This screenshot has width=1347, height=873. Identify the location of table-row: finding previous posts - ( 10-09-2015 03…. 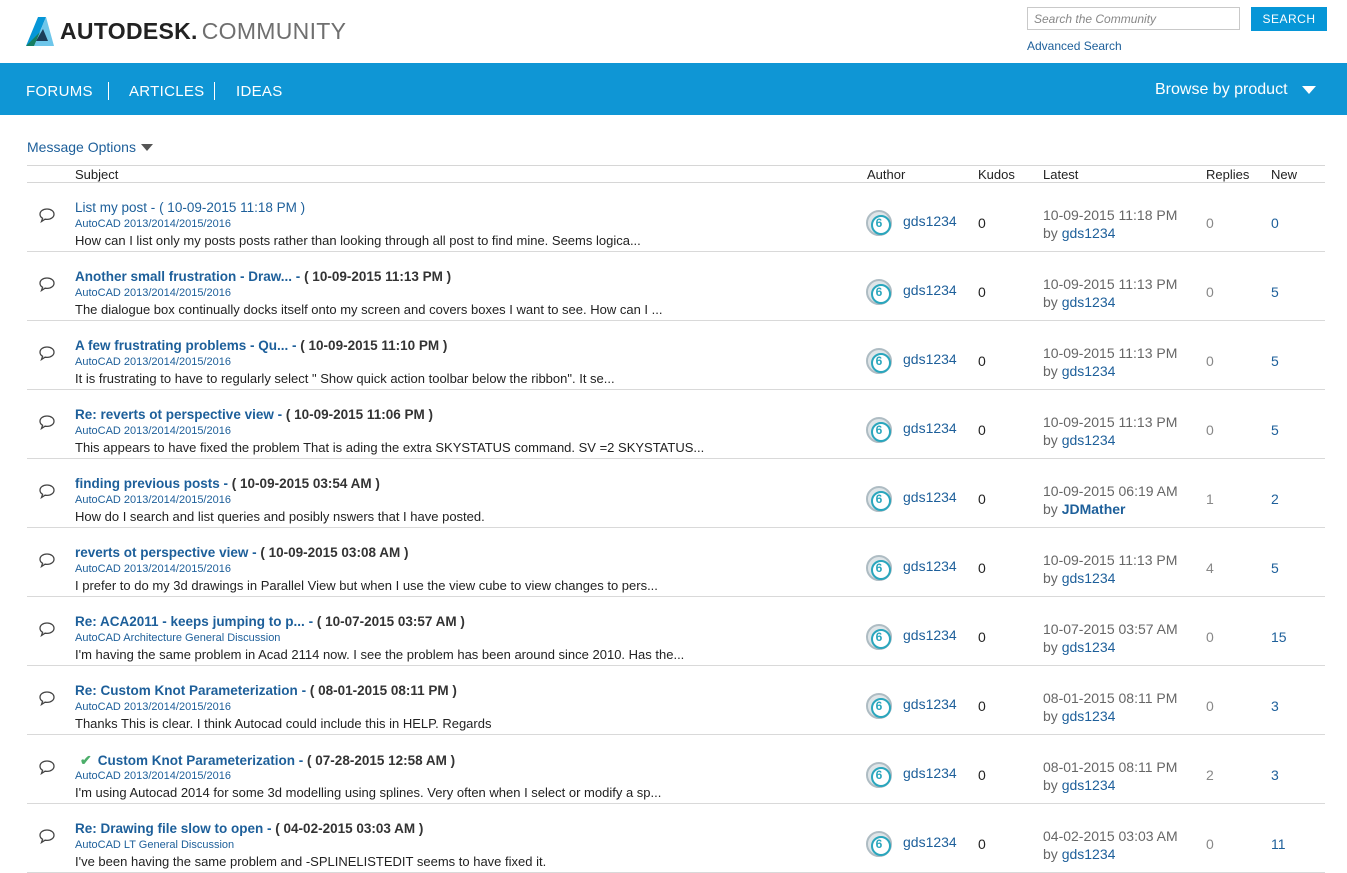
(676, 493).